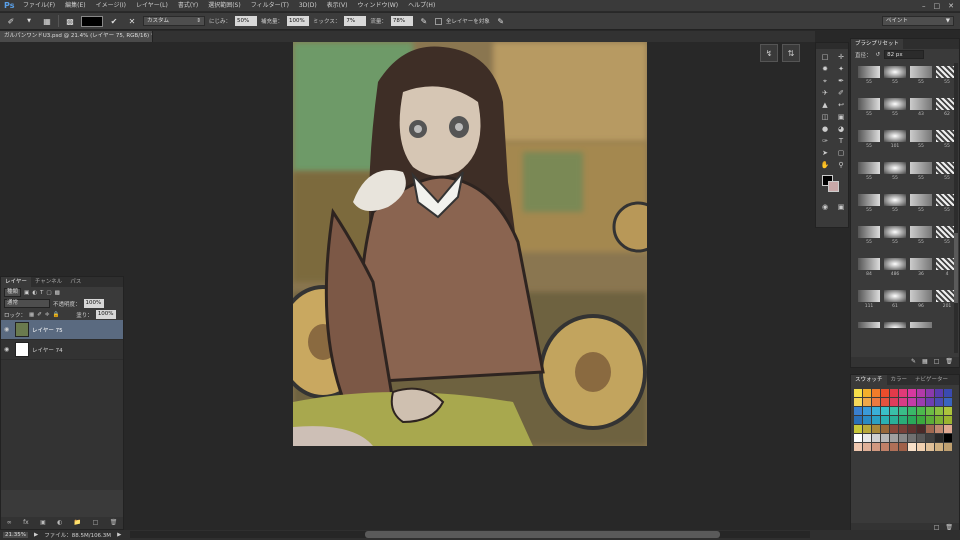 This screenshot has width=960, height=540. Describe the element at coordinates (918, 21) in the screenshot. I see `workspace-dropdown: ペイント ▼` at that location.